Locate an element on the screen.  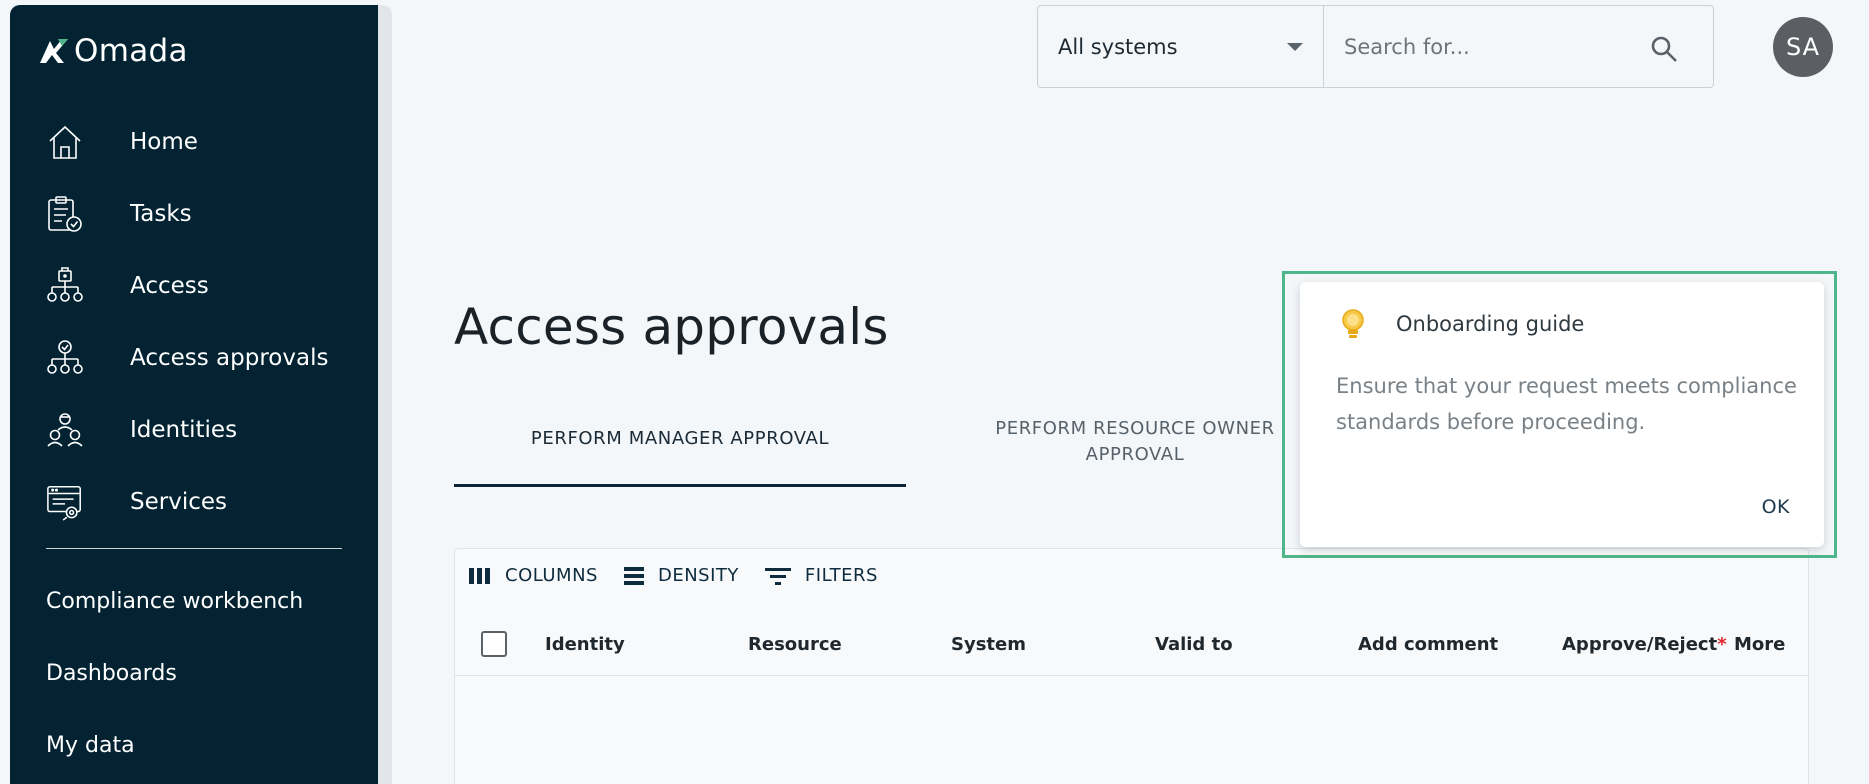
onboarding-ok-button: OK is located at coordinates (1776, 507).